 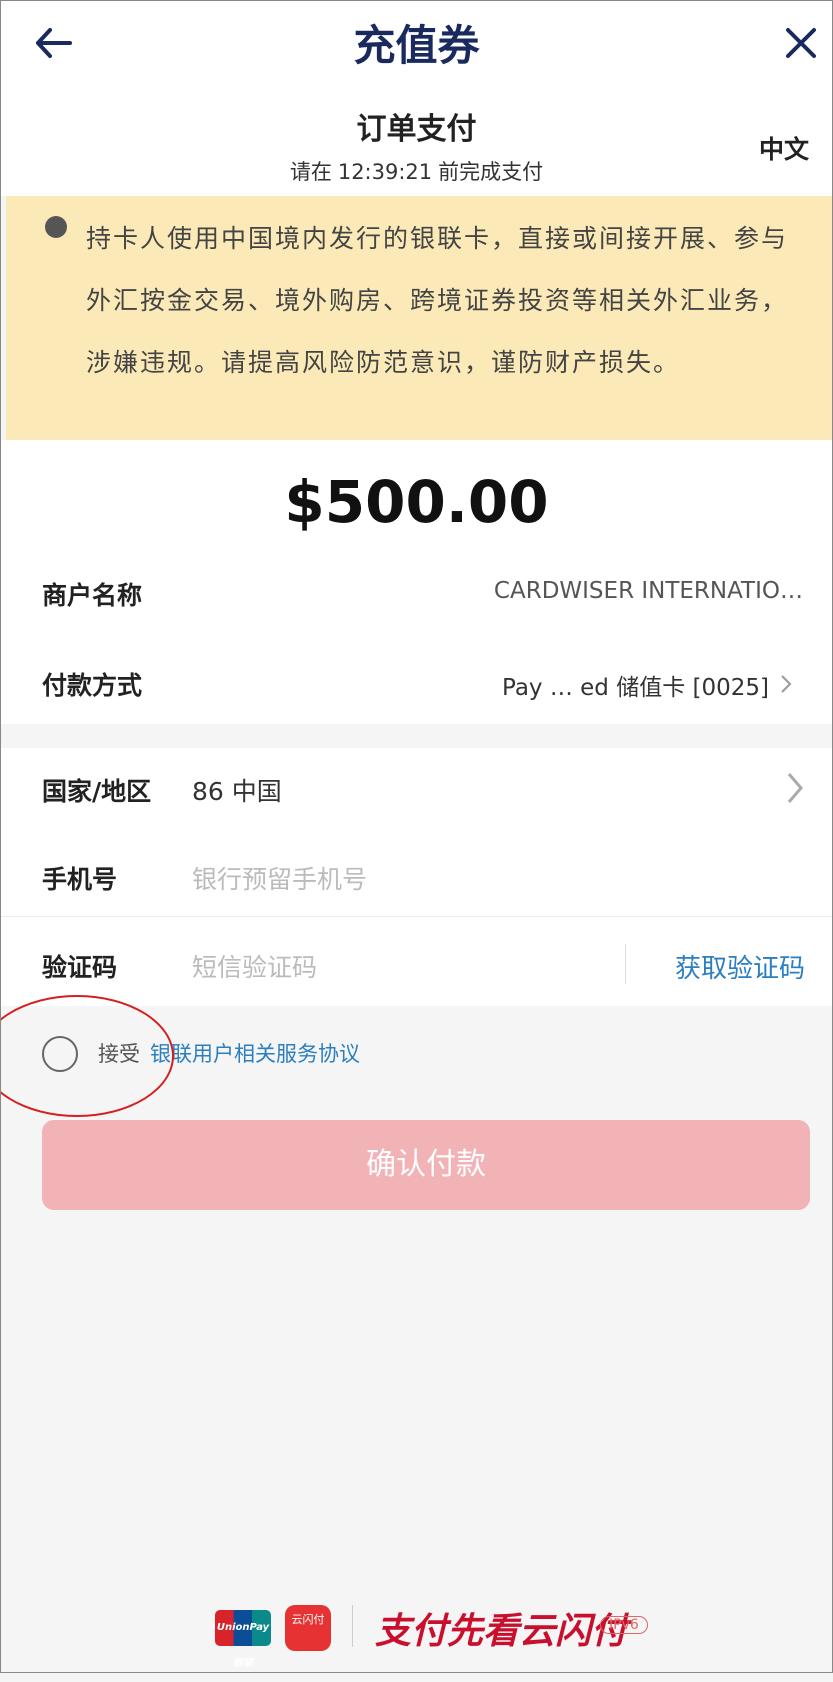 What do you see at coordinates (635, 685) in the screenshot?
I see `payment-method-value: Pay … ed 储值卡 [0025]` at bounding box center [635, 685].